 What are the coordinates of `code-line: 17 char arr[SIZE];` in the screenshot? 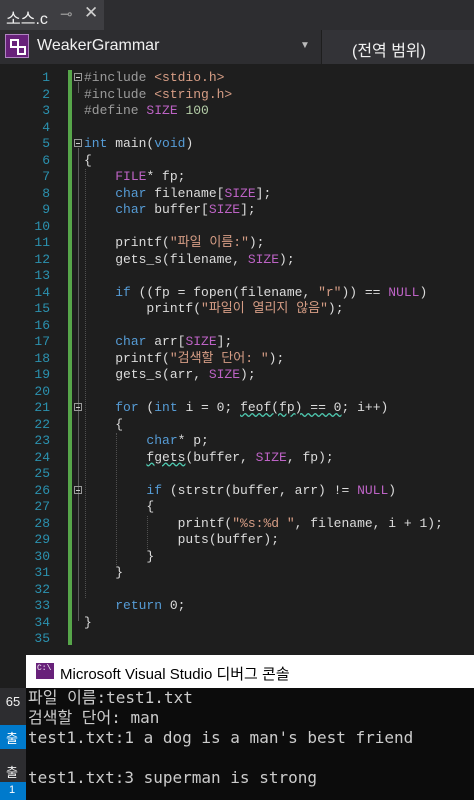 It's located at (237, 342).